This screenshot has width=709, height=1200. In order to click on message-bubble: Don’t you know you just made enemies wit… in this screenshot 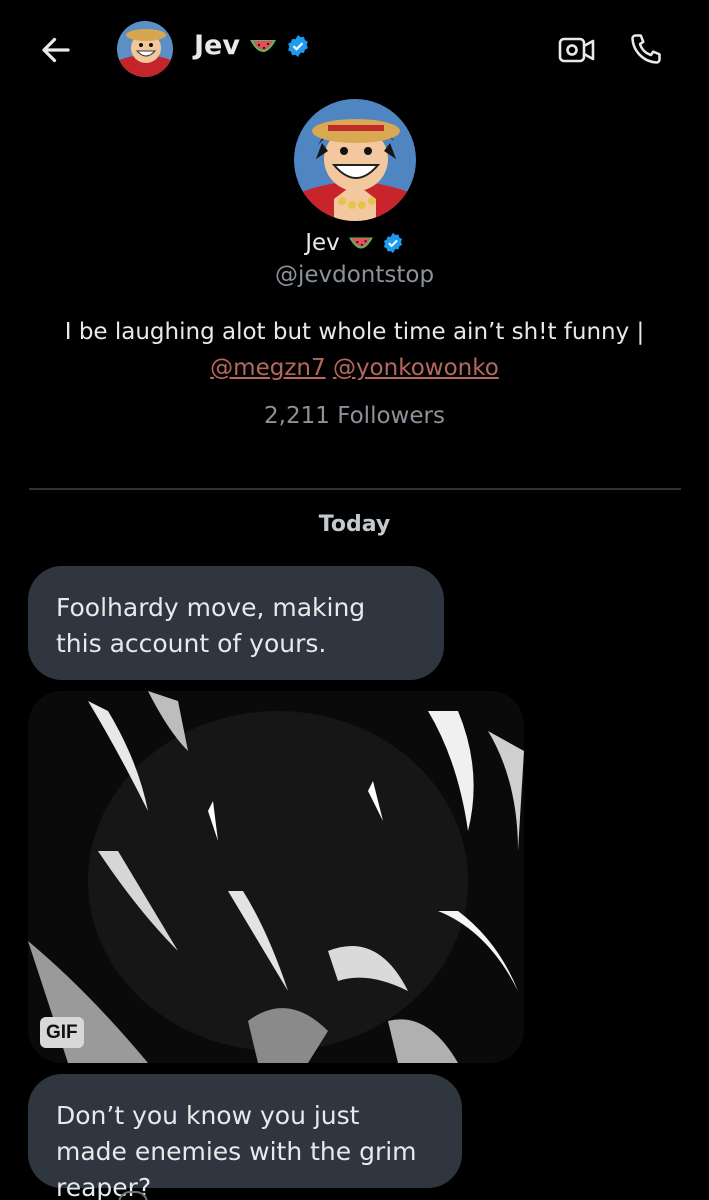, I will do `click(245, 1137)`.